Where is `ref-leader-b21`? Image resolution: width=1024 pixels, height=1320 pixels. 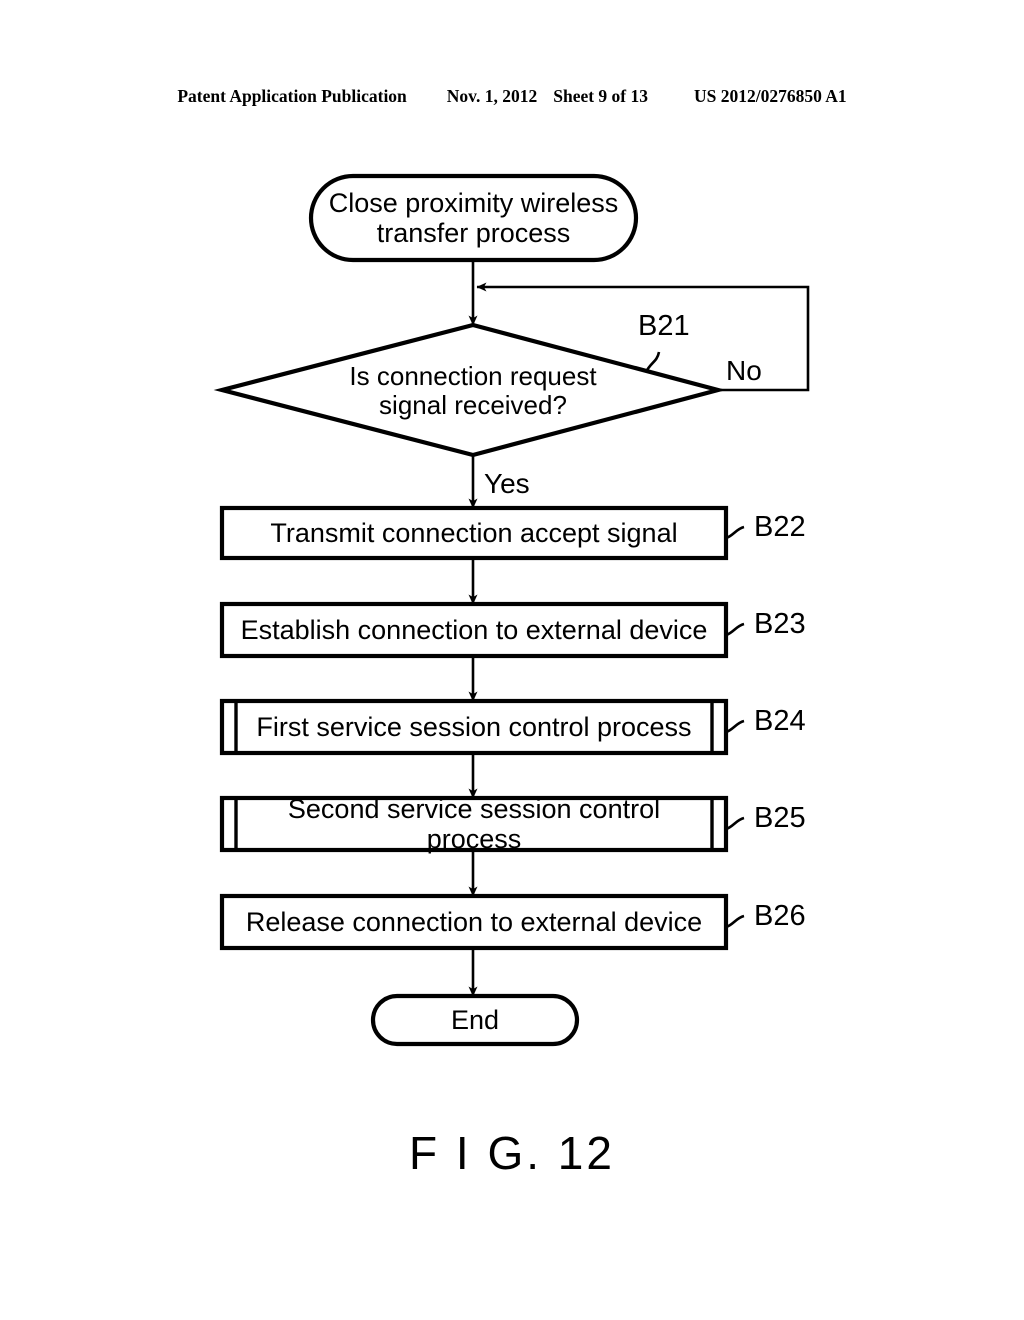
ref-leader-b21 is located at coordinates (652, 362).